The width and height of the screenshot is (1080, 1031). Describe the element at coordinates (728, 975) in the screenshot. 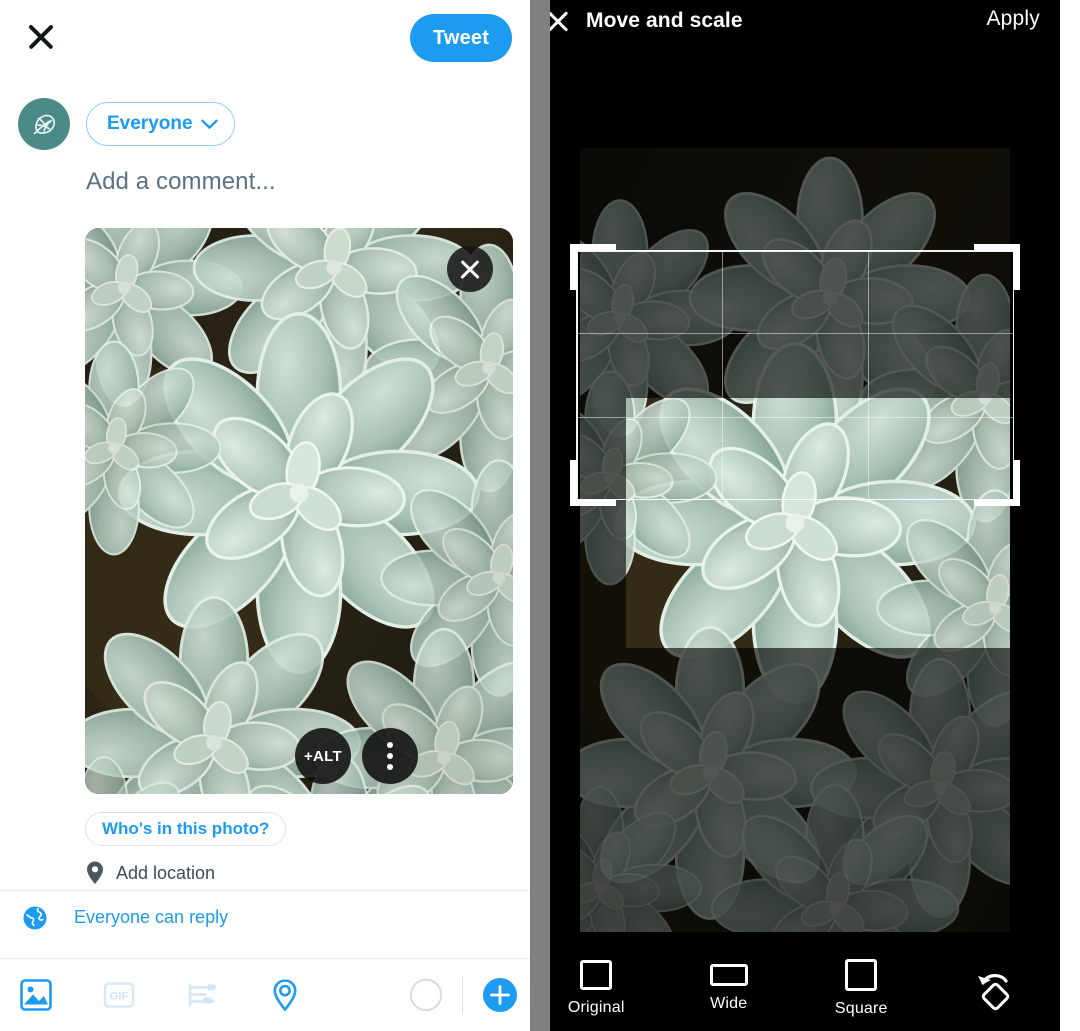

I see `rect-wide-icon` at that location.